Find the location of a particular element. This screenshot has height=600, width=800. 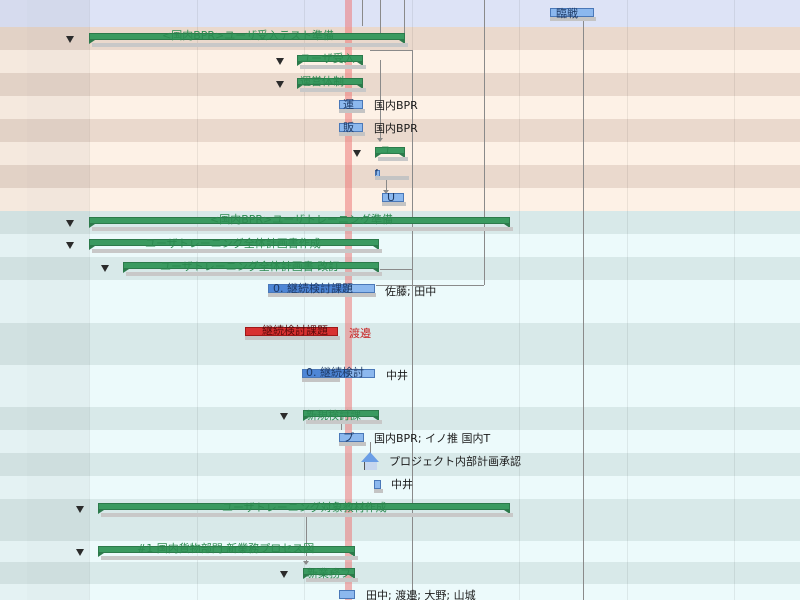

summary-label: <国内BPR>ユーザ受入テスト準備 is located at coordinates (248, 35).